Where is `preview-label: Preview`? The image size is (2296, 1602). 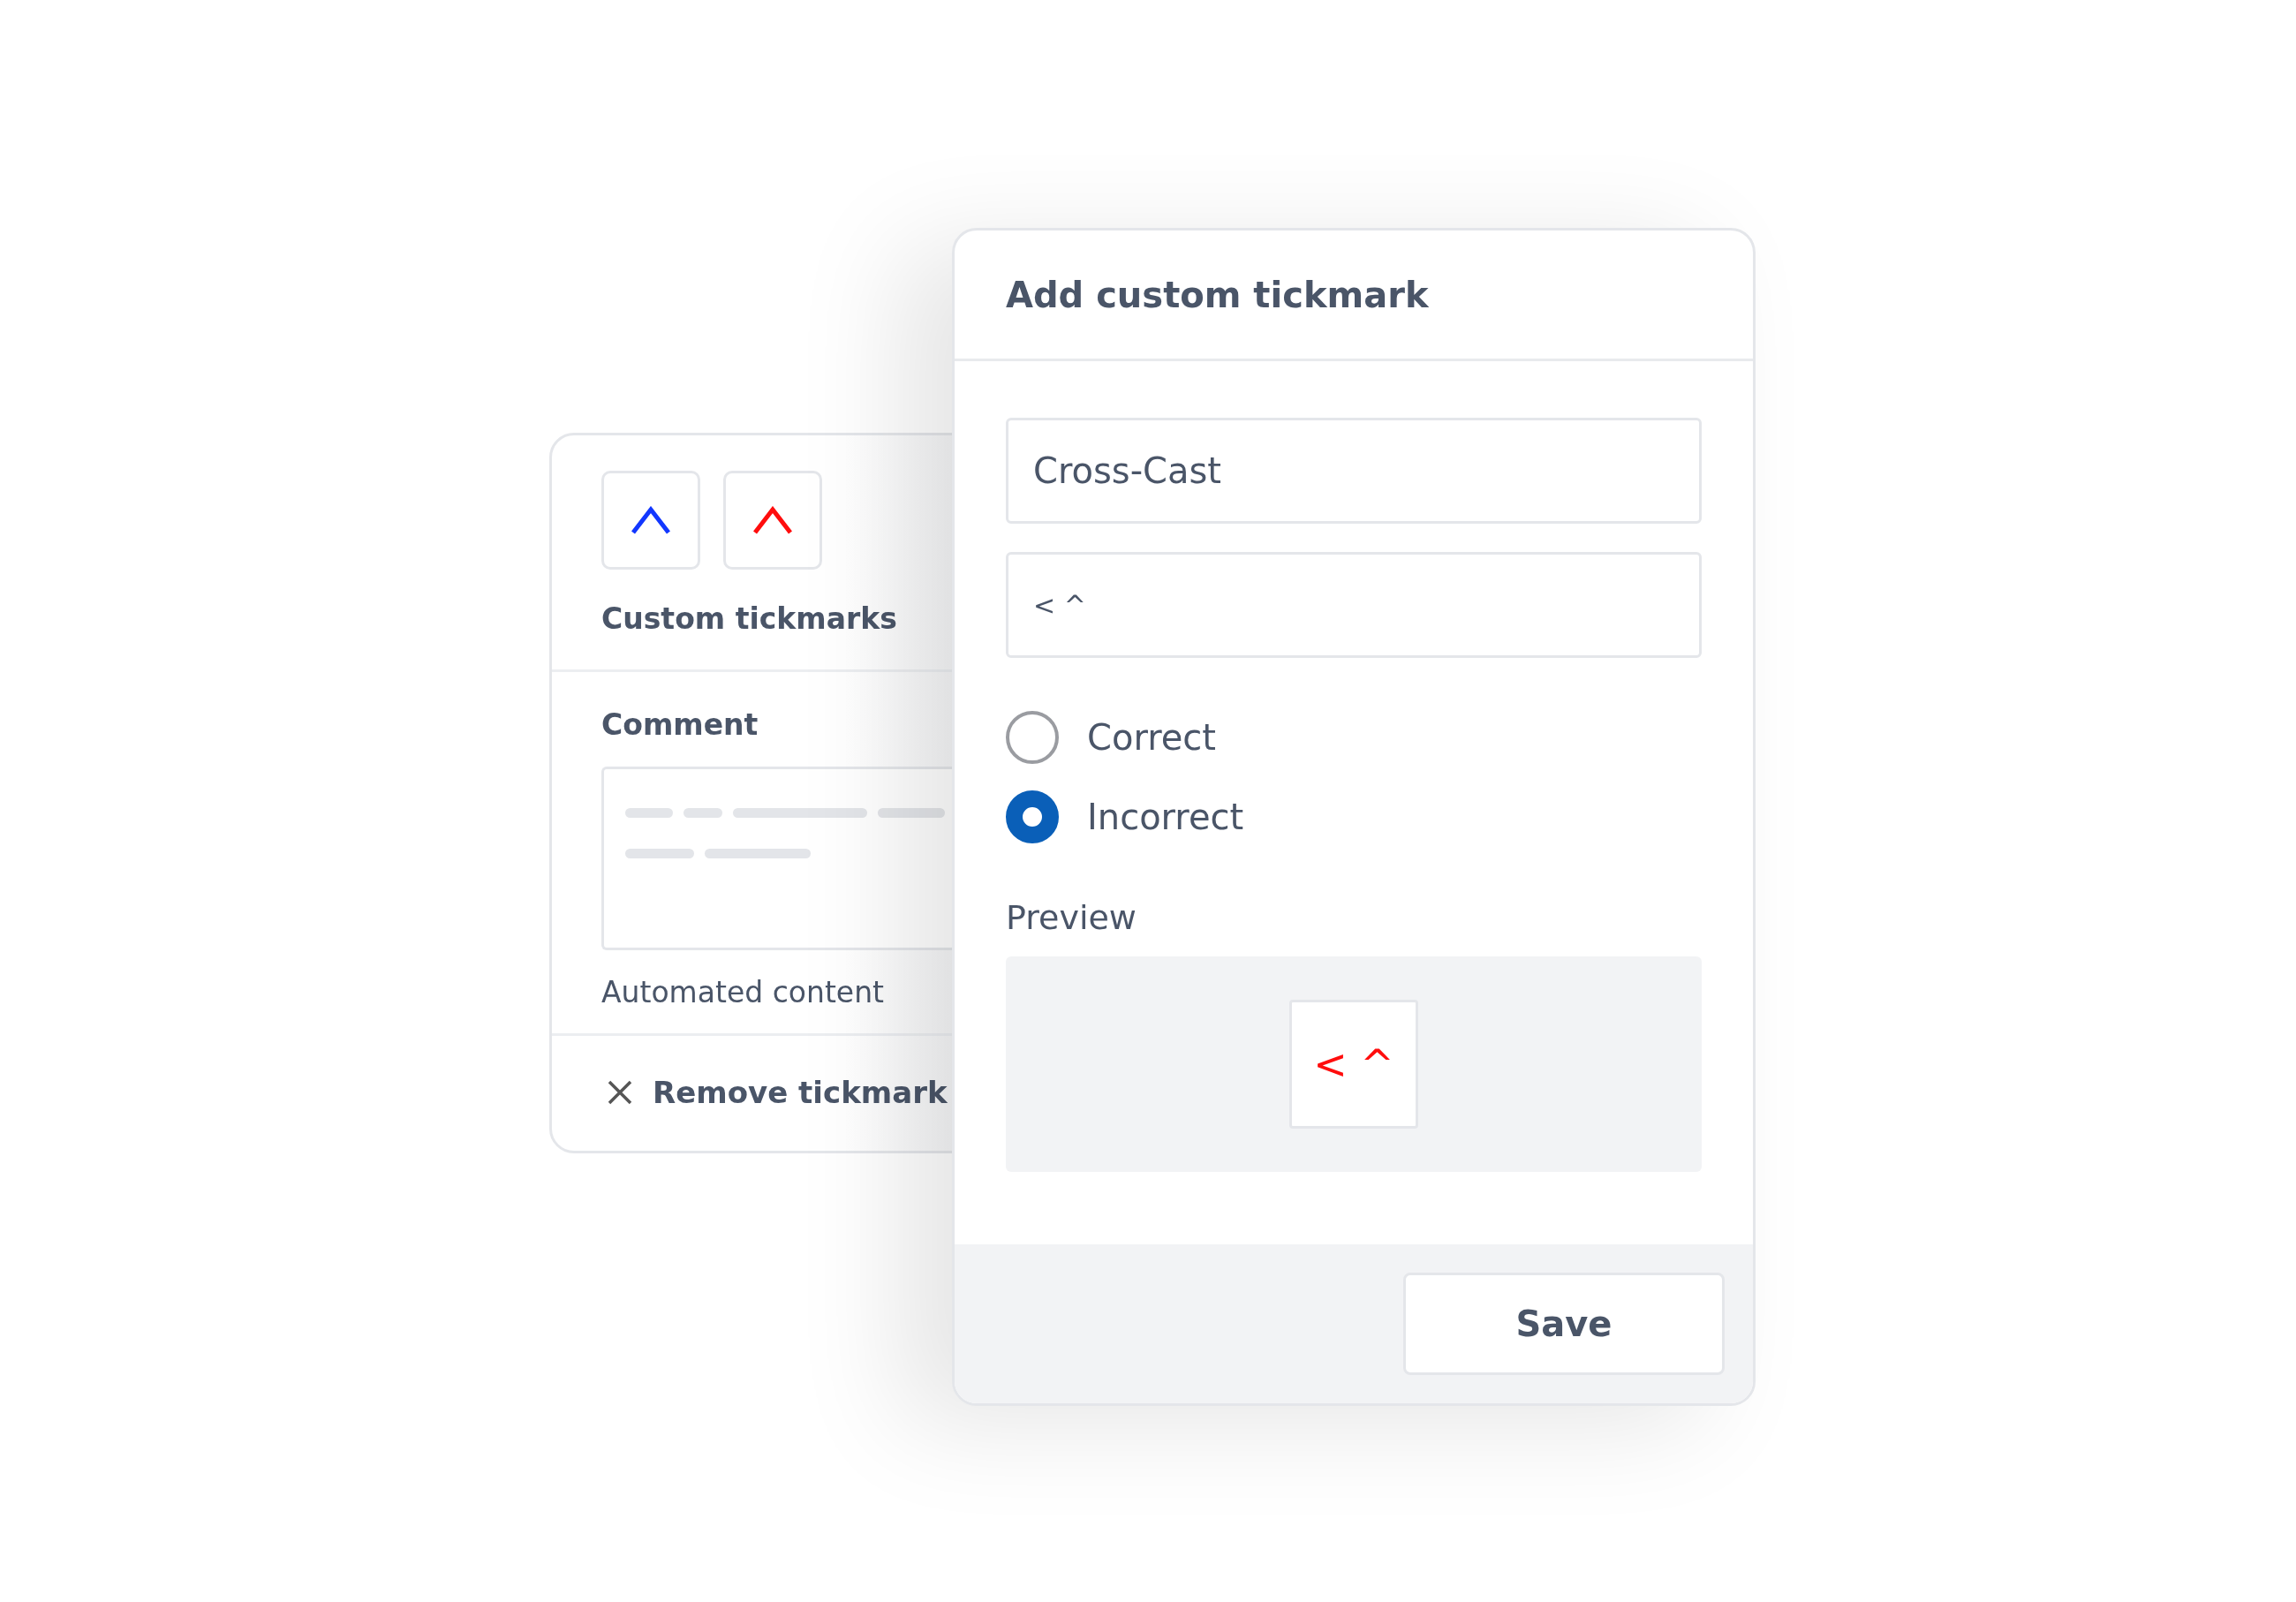 preview-label: Preview is located at coordinates (1071, 918).